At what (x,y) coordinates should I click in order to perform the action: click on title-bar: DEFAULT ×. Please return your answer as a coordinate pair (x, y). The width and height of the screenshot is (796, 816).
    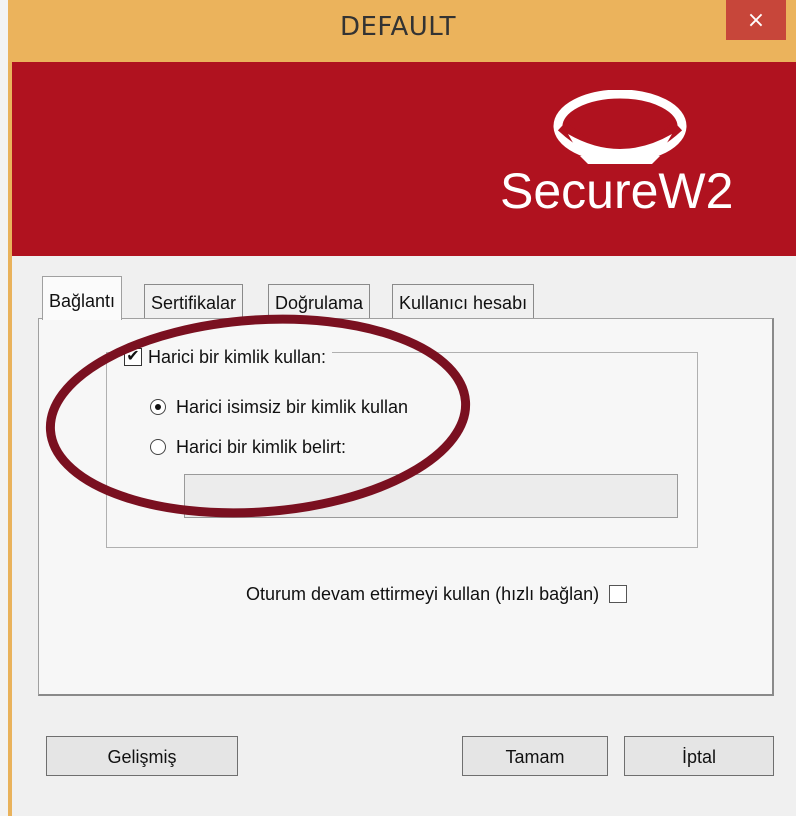
    Looking at the image, I should click on (398, 31).